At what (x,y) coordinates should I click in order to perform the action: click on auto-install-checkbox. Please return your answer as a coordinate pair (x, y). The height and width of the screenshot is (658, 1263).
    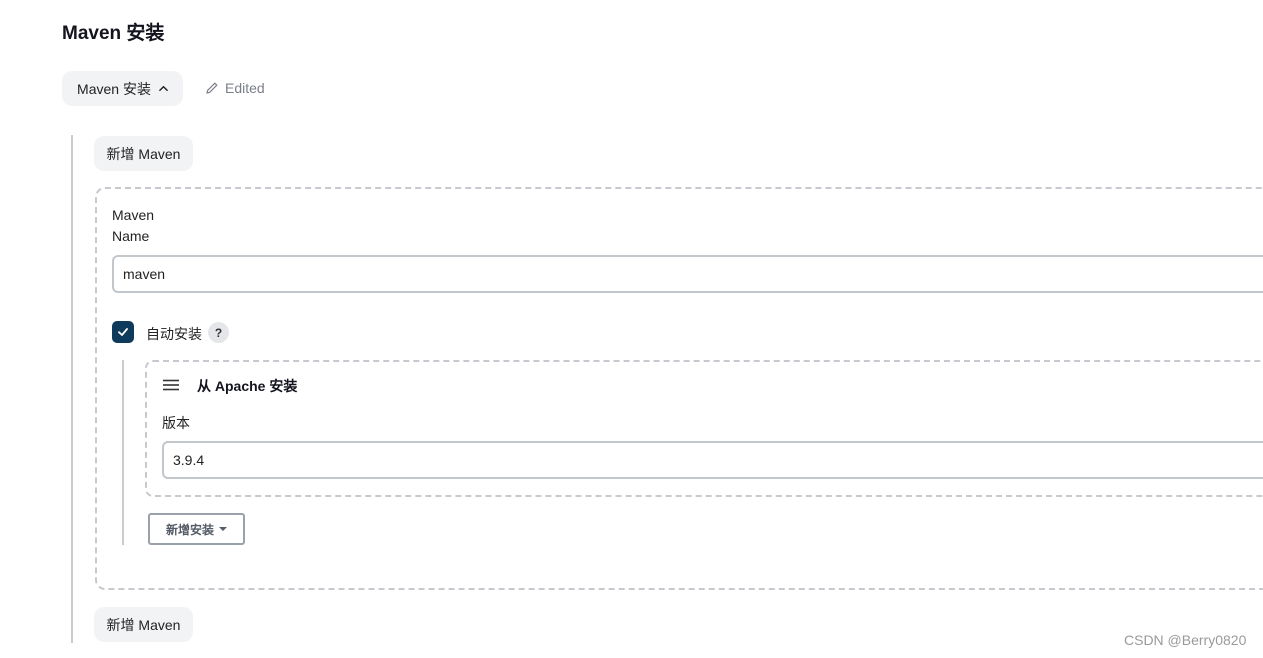
    Looking at the image, I should click on (123, 332).